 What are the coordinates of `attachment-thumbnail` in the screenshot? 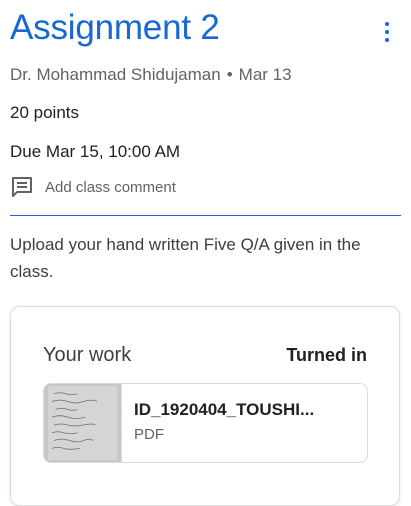 It's located at (83, 423).